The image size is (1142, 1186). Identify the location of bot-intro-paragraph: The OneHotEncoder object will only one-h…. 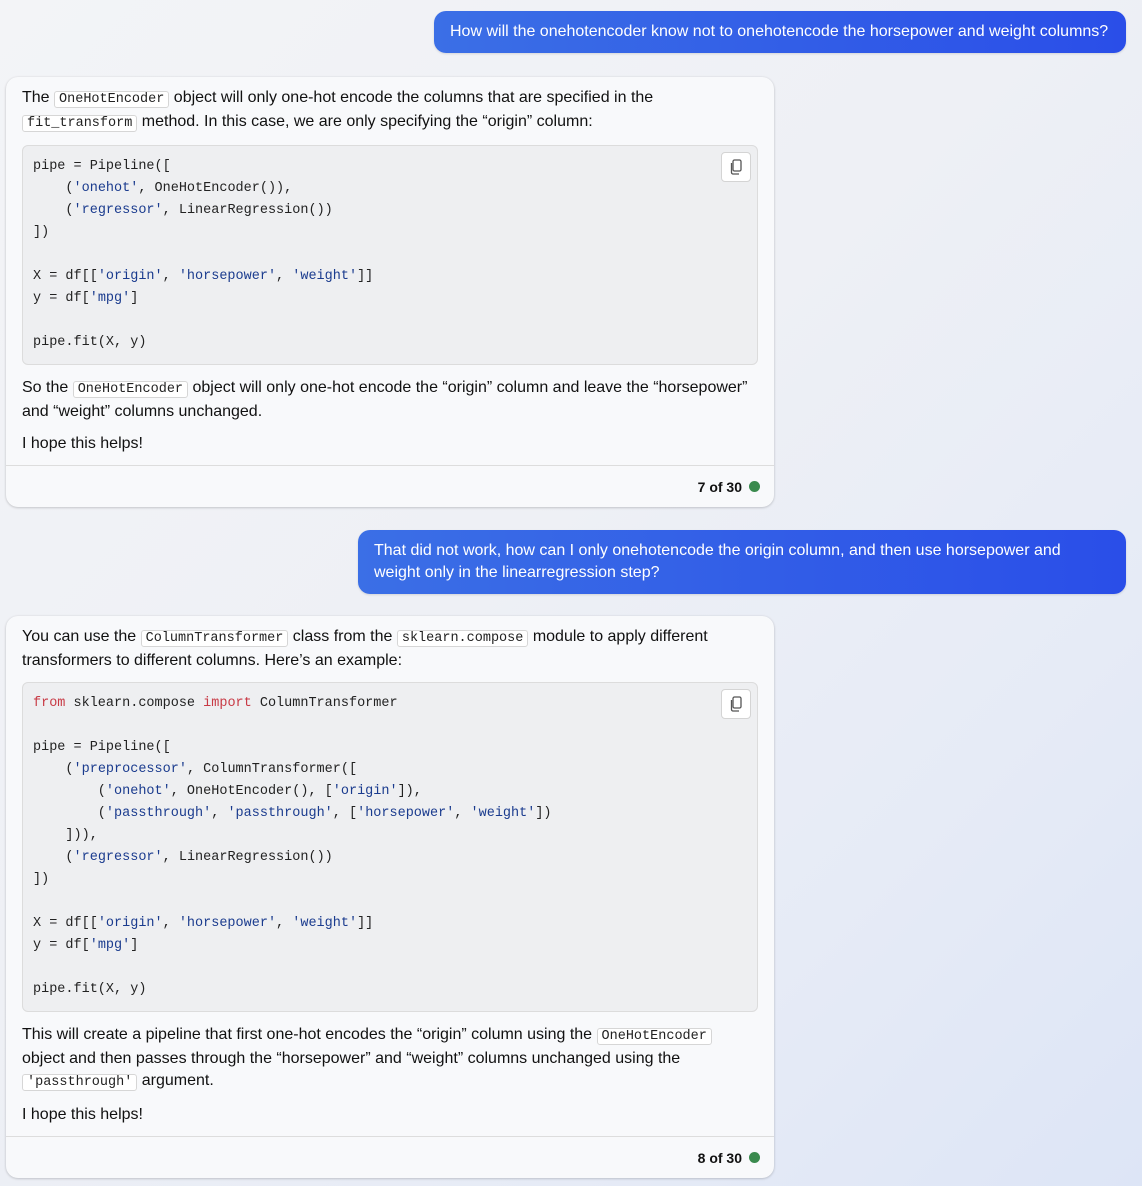
(338, 110).